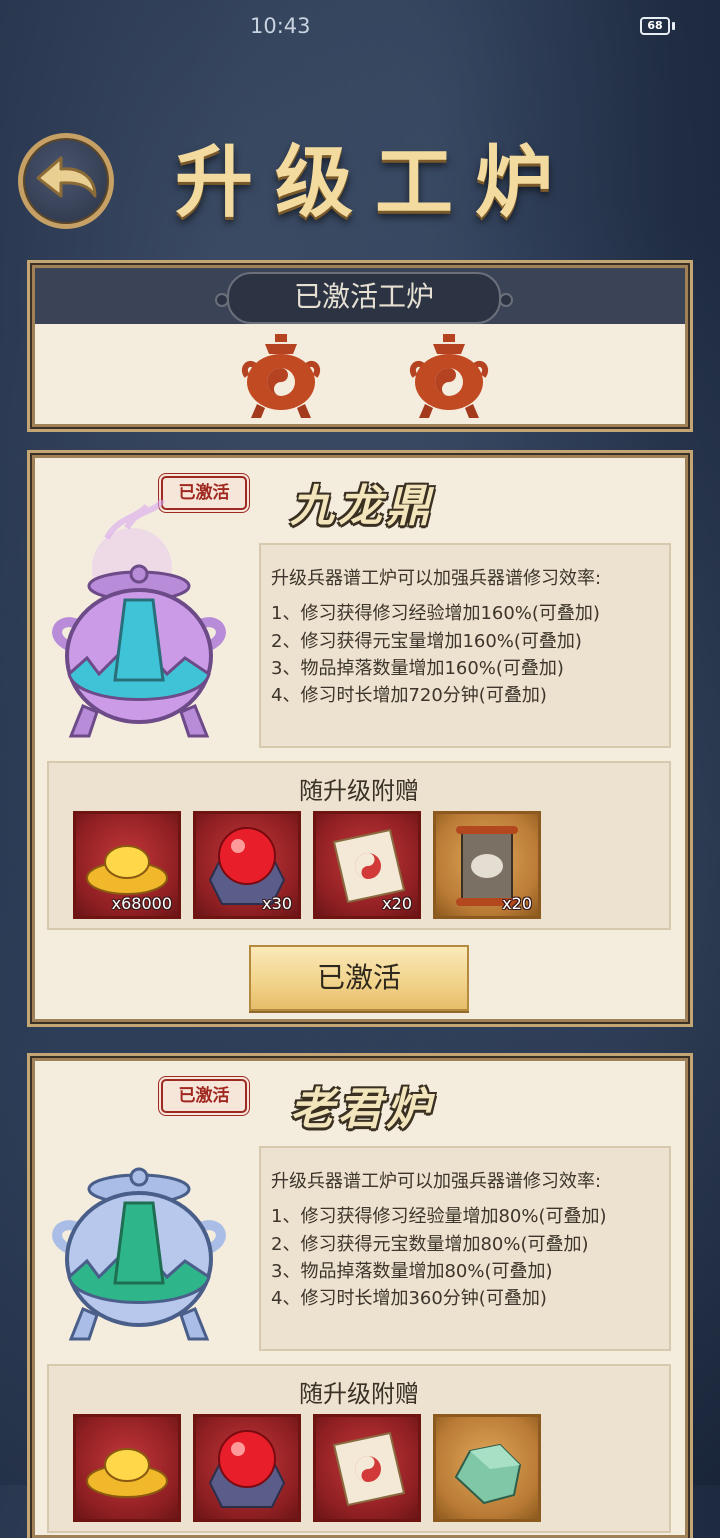 Image resolution: width=720 pixels, height=1538 pixels. I want to click on reward-qty: x30, so click(277, 903).